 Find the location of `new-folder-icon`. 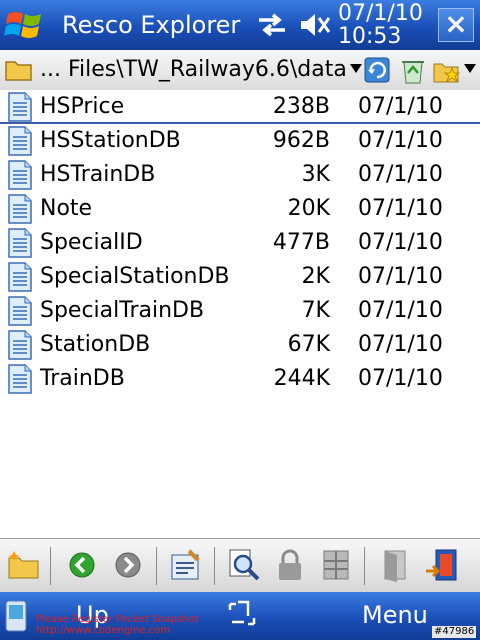

new-folder-icon is located at coordinates (24, 565).